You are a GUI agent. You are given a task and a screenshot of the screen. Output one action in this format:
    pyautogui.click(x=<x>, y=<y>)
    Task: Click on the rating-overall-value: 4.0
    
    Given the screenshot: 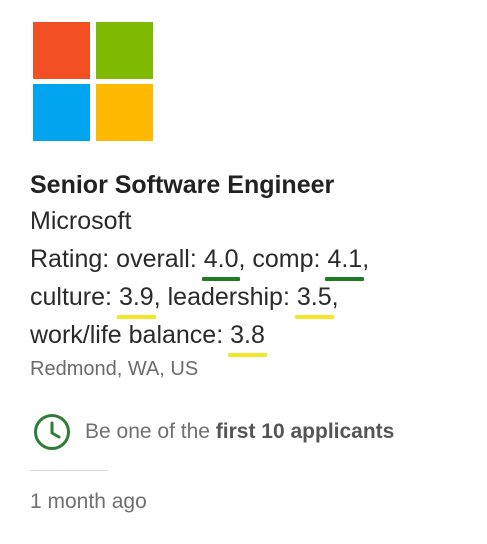 What is the action you would take?
    pyautogui.click(x=221, y=260)
    